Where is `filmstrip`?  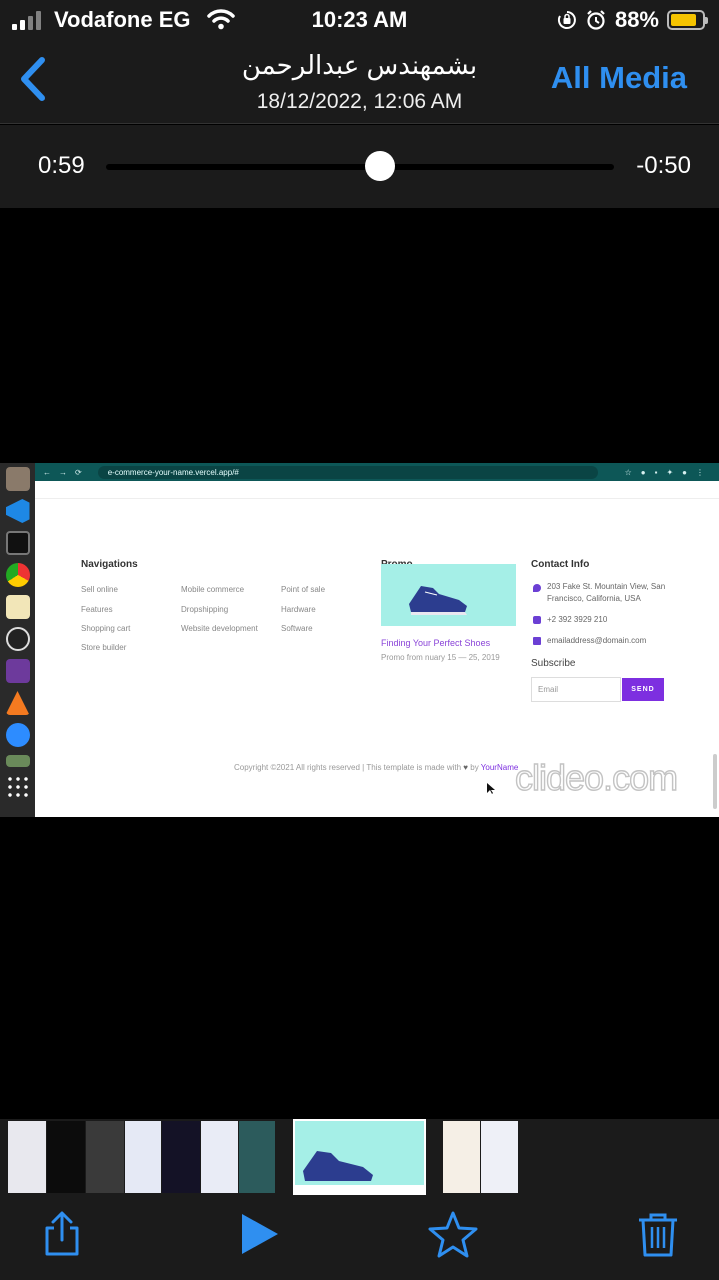
filmstrip is located at coordinates (359, 1157).